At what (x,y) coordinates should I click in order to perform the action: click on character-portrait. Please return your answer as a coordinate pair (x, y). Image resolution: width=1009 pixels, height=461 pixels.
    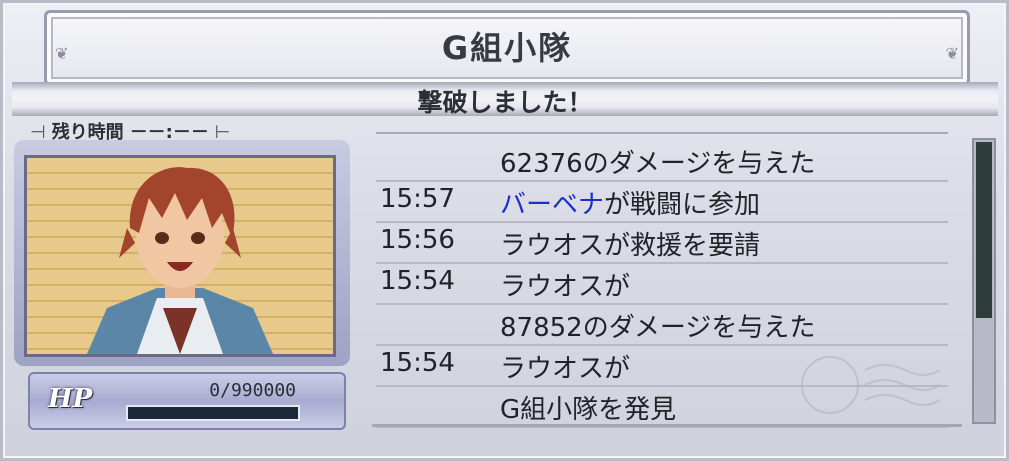
    Looking at the image, I should click on (180, 256).